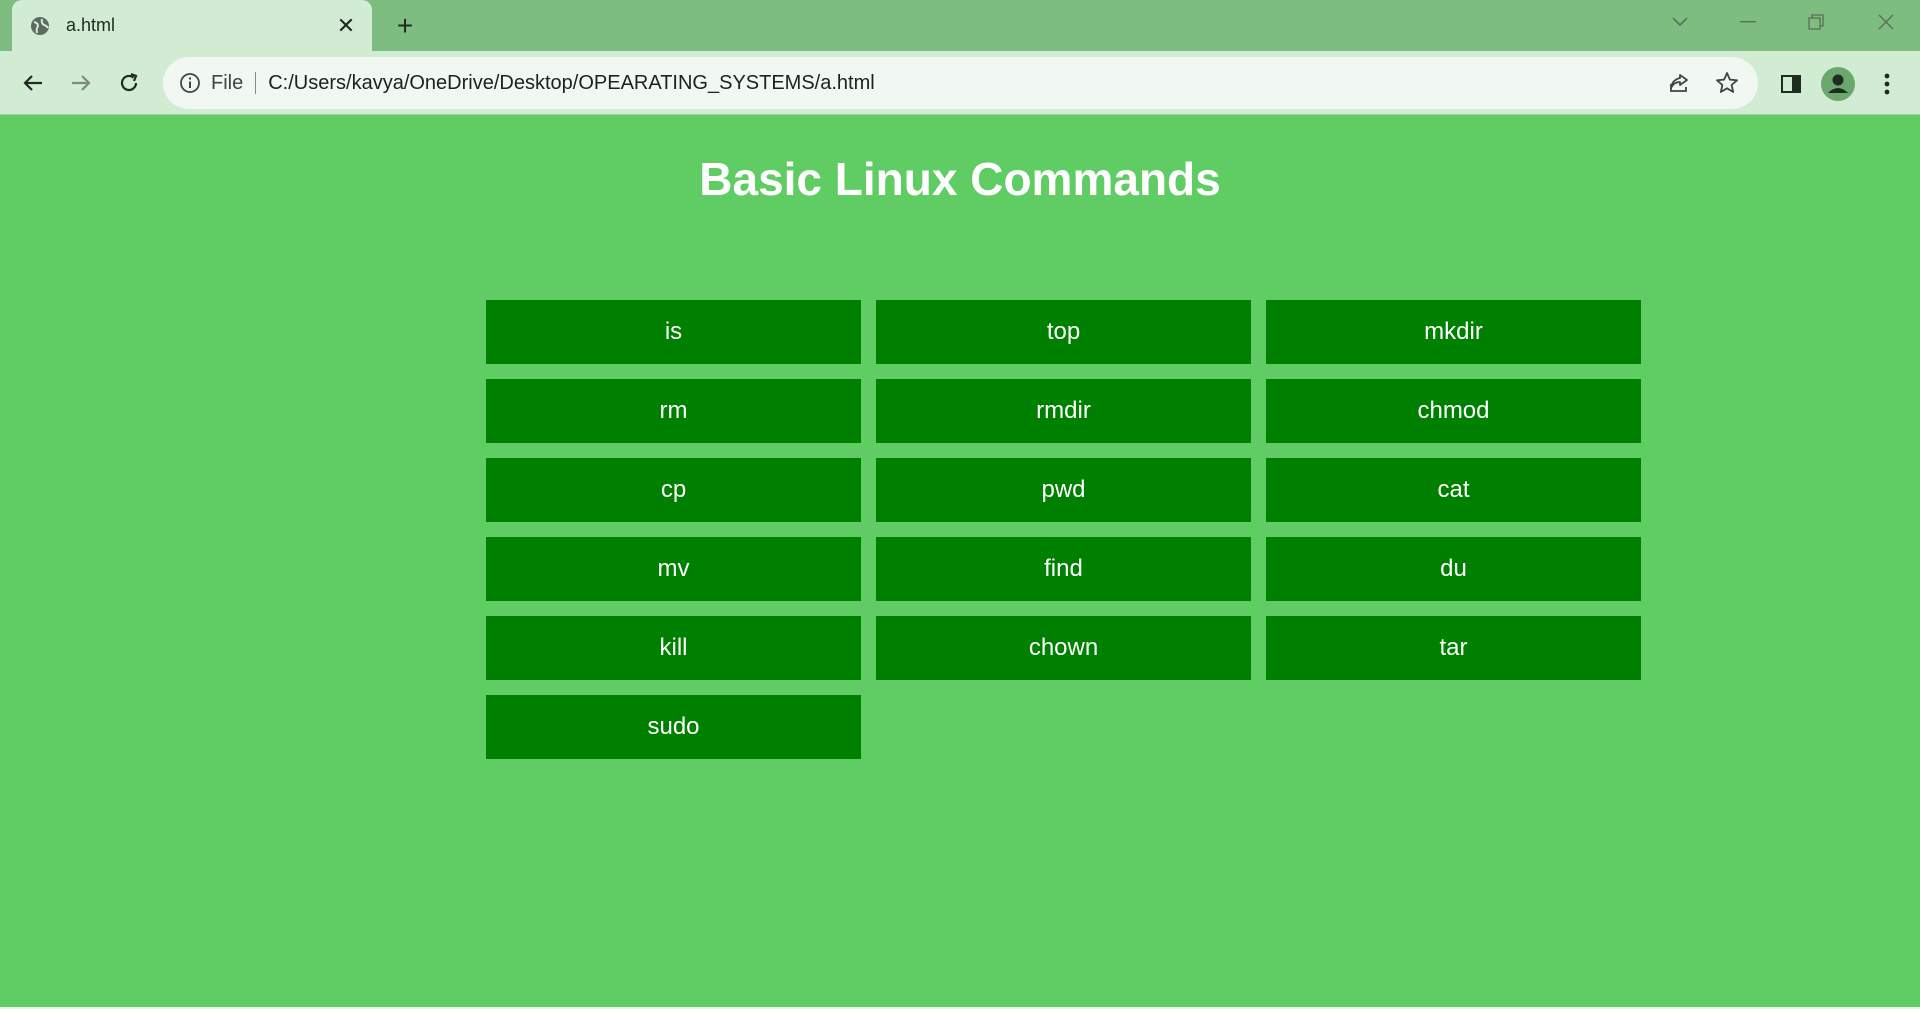 The height and width of the screenshot is (1009, 1920). Describe the element at coordinates (1886, 22) in the screenshot. I see `close-window-icon` at that location.